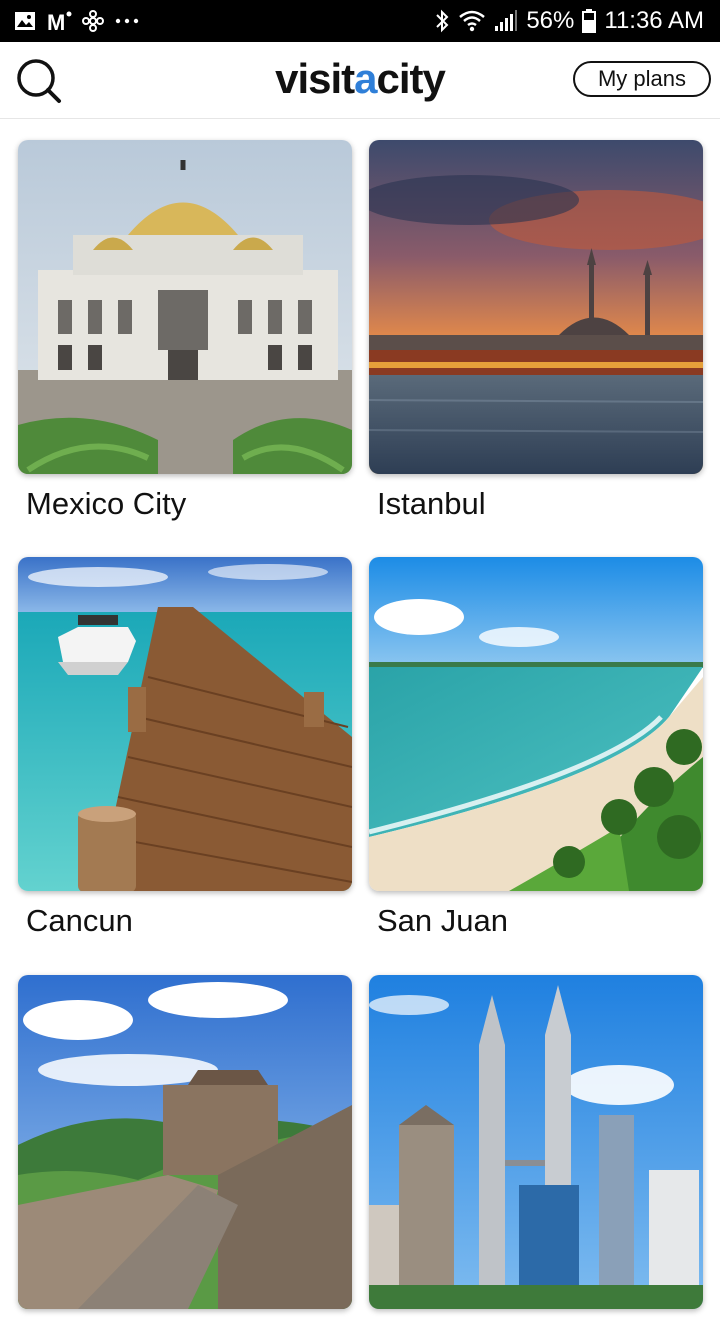 The height and width of the screenshot is (1321, 720). I want to click on city-name: Mexico City, so click(106, 503).